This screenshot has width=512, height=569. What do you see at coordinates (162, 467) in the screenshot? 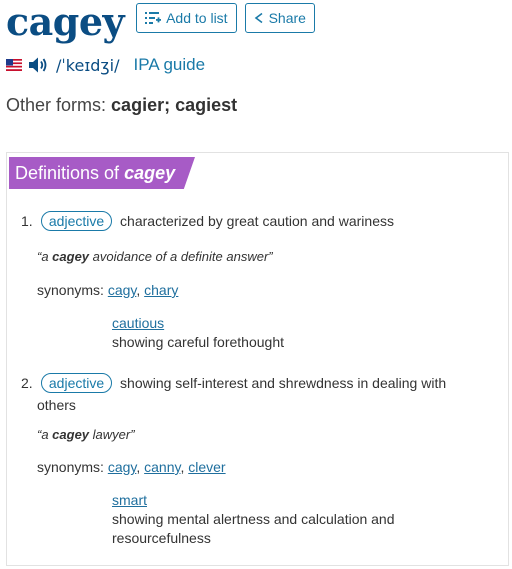
I see `synonym-link: canny` at bounding box center [162, 467].